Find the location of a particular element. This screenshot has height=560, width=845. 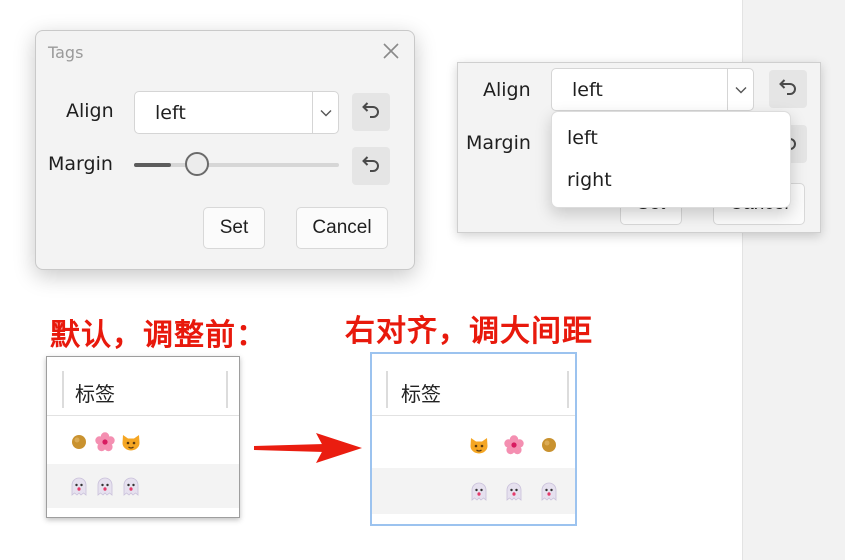

margin-reset-button is located at coordinates (371, 166).